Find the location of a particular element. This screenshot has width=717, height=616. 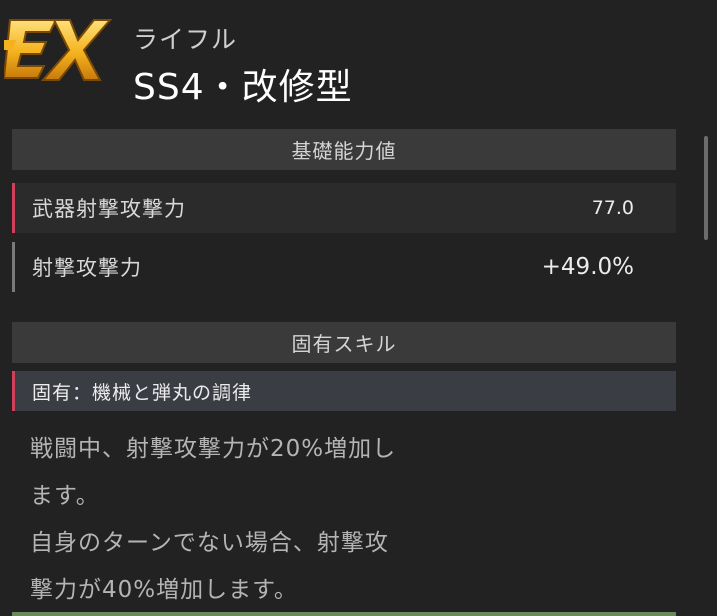

ex-rank-logo is located at coordinates (58, 50).